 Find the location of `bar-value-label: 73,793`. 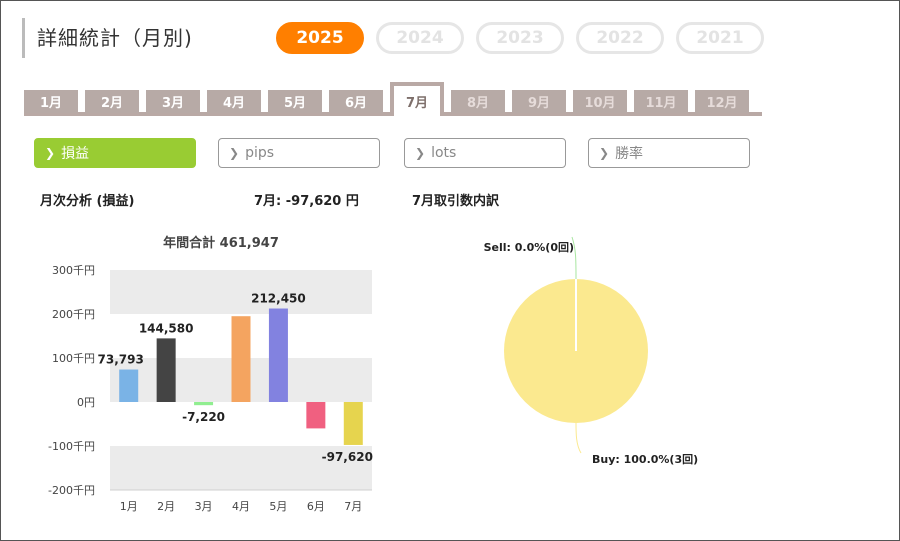

bar-value-label: 73,793 is located at coordinates (121, 360).